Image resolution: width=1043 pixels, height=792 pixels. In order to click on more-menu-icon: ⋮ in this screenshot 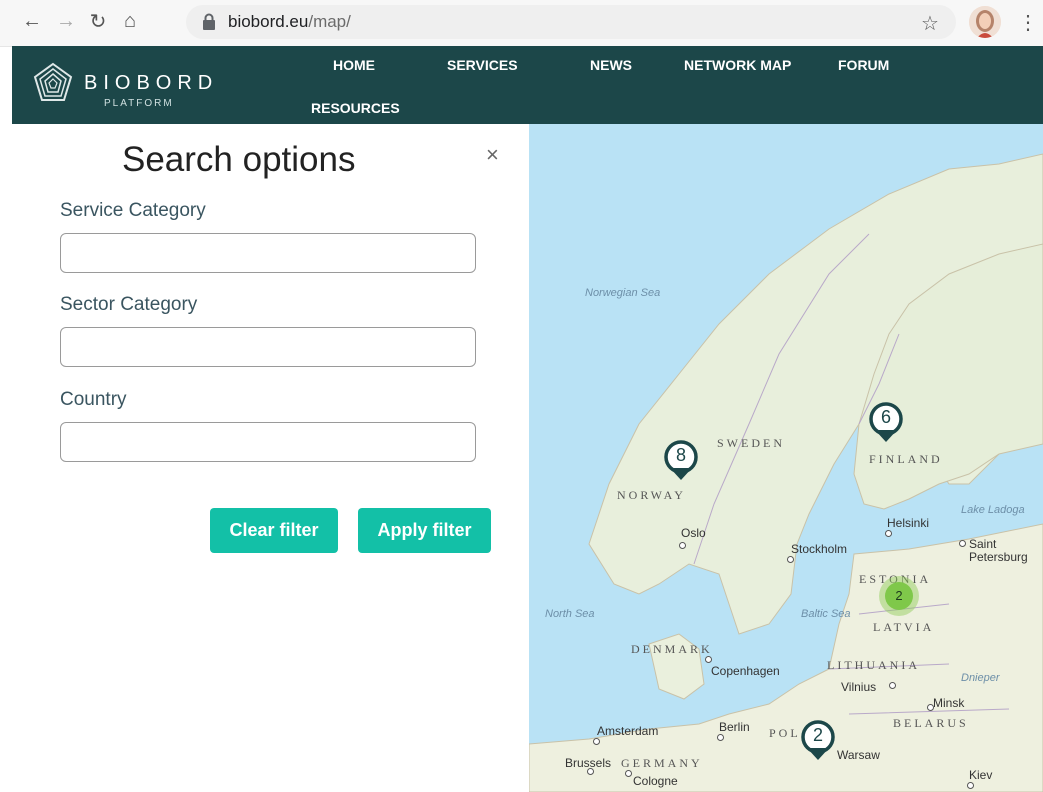, I will do `click(1028, 22)`.